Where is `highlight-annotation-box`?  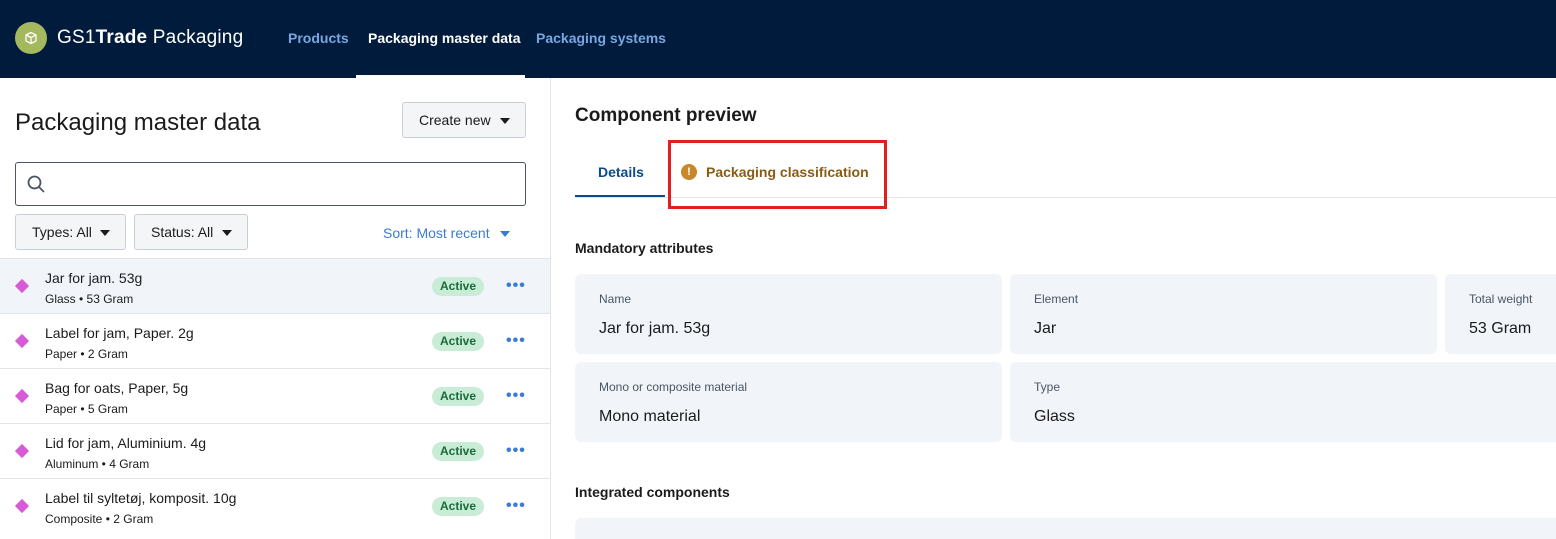 highlight-annotation-box is located at coordinates (777, 174).